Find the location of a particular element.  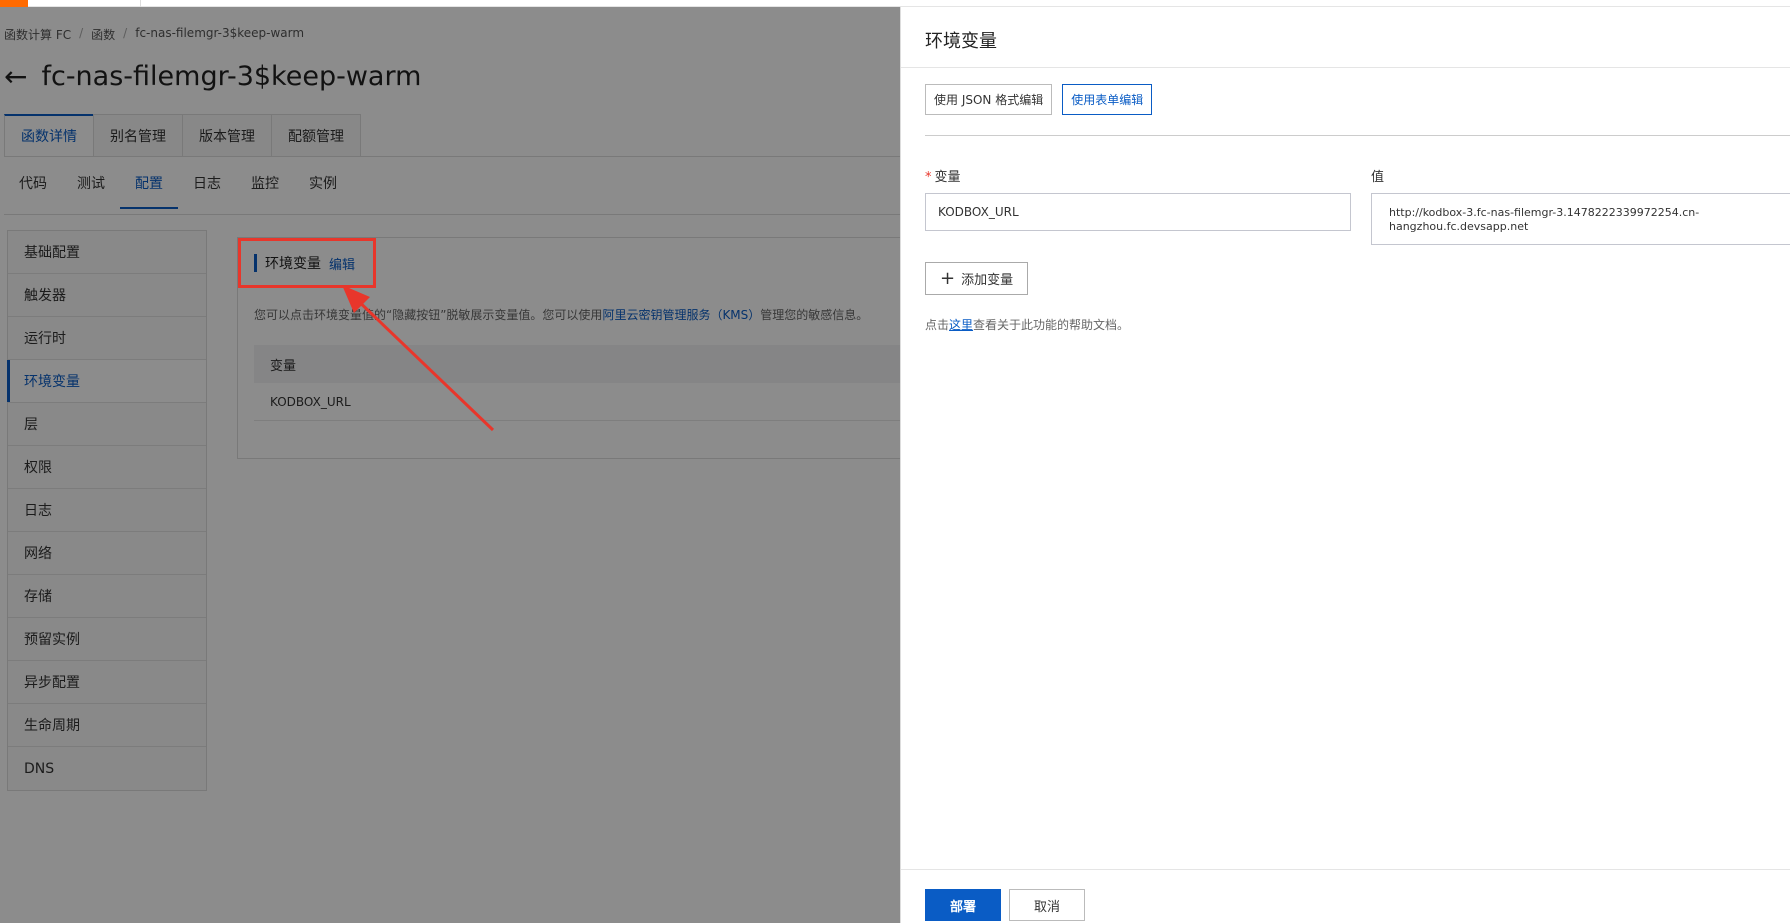

deploy-button: 部署 is located at coordinates (963, 905).